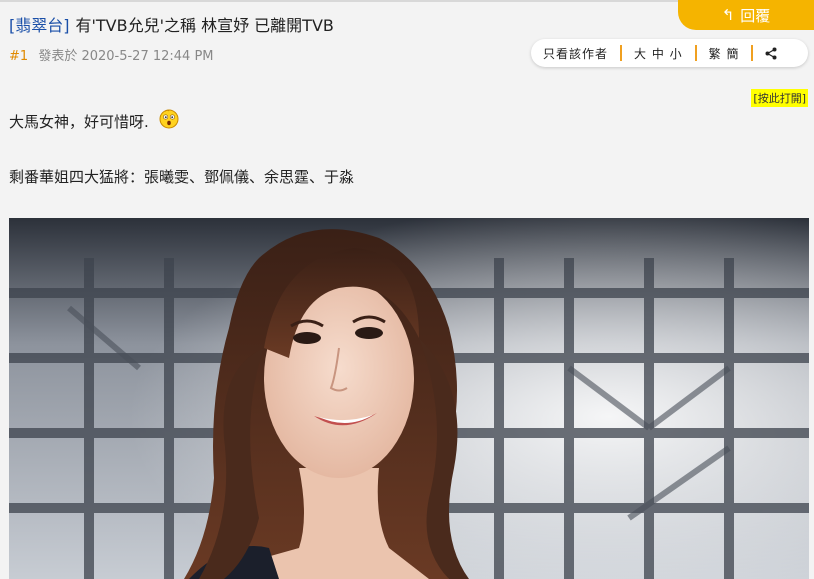  What do you see at coordinates (182, 177) in the screenshot?
I see `post-text-line-2: 剩番華姐四大猛將：張曦雯、鄧佩儀、余思霆、于淼` at bounding box center [182, 177].